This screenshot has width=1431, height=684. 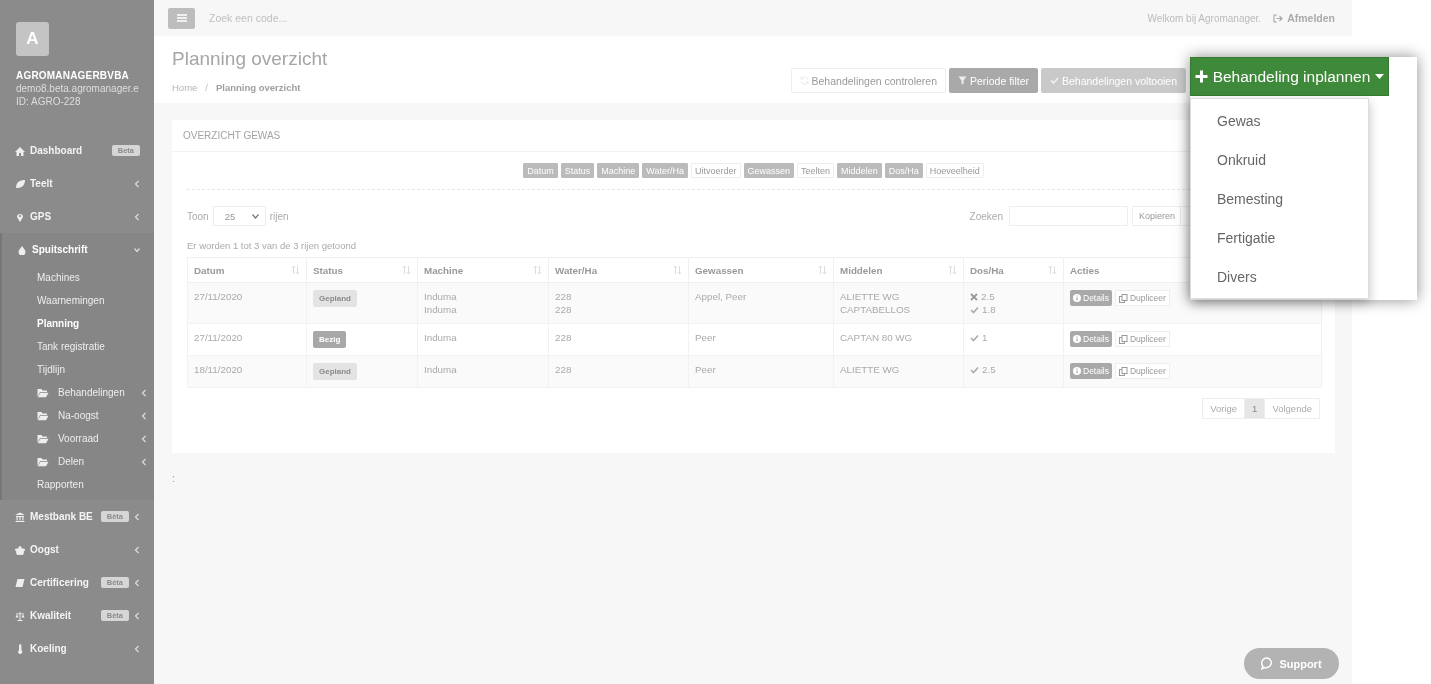 What do you see at coordinates (876, 309) in the screenshot?
I see `product-cell-text: CAPTABELLOS` at bounding box center [876, 309].